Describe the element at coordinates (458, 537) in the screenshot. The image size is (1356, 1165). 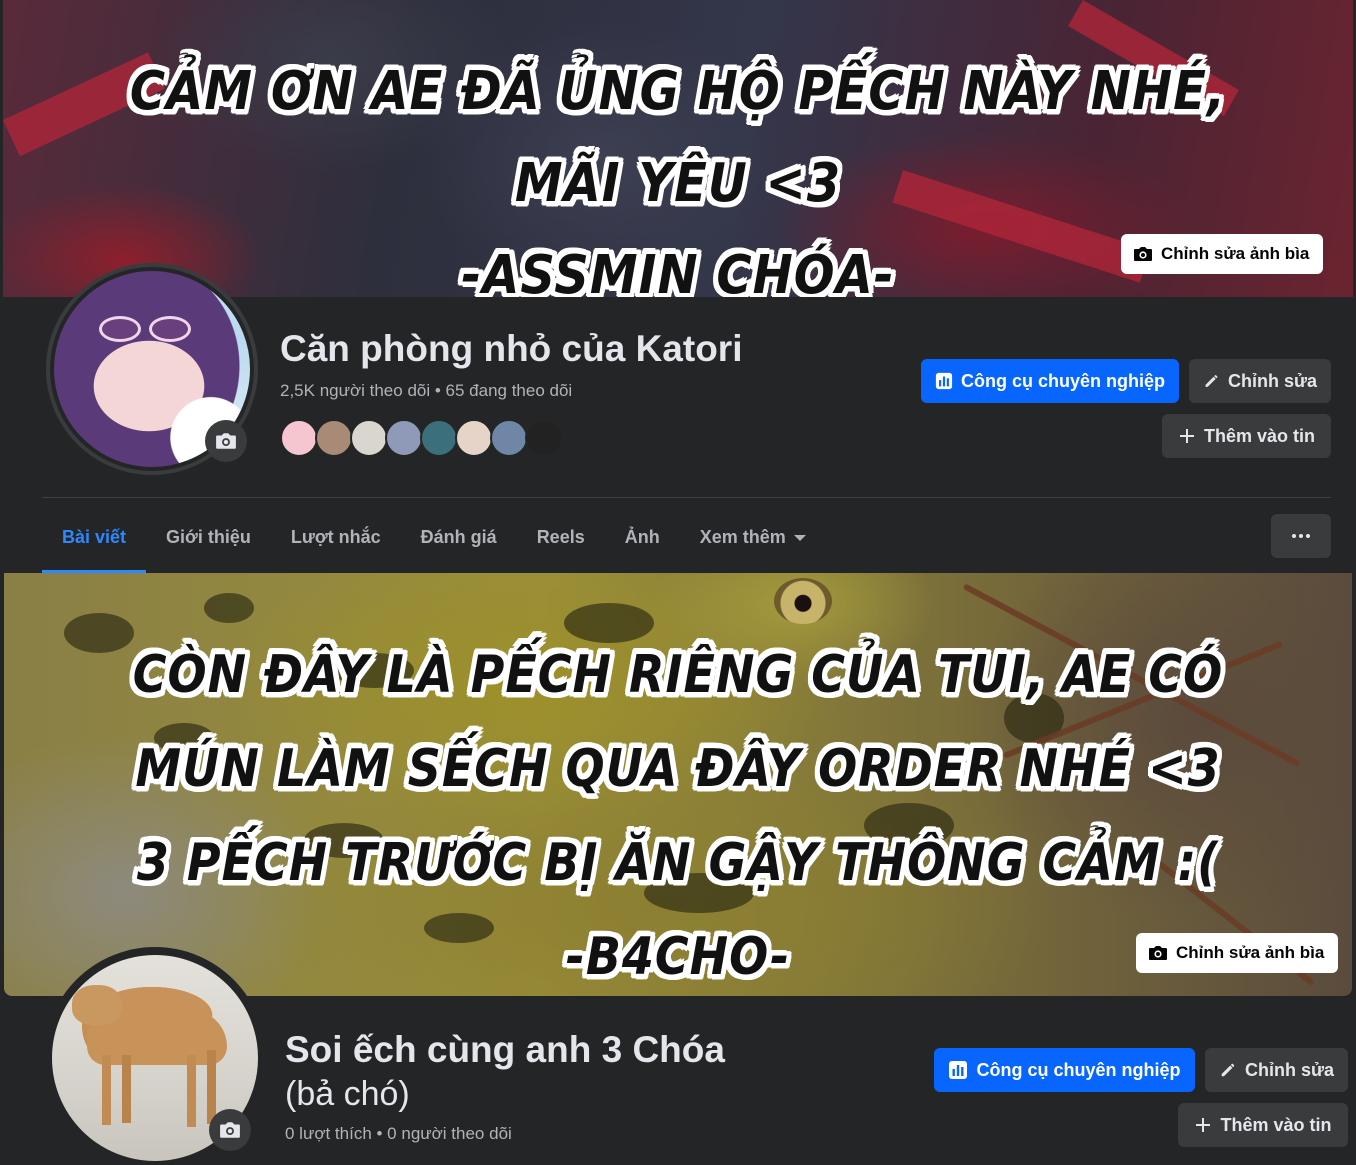
I see `tab-label: Đánh giá` at that location.